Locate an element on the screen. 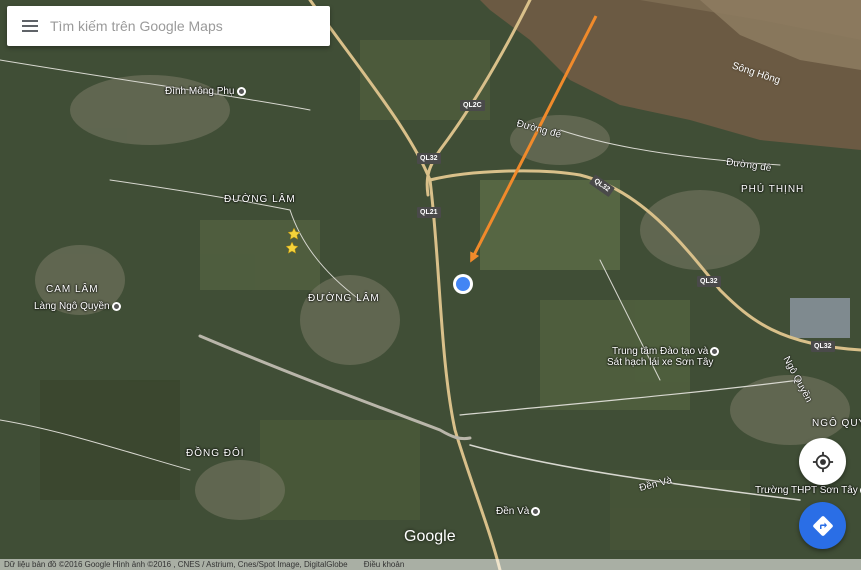  directions-button is located at coordinates (822, 525).